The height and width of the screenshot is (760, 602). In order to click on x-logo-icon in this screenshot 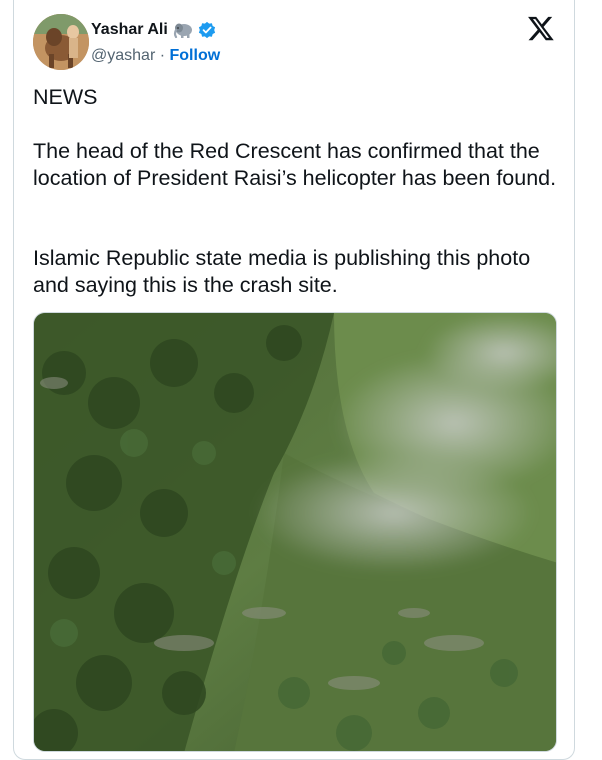, I will do `click(541, 28)`.